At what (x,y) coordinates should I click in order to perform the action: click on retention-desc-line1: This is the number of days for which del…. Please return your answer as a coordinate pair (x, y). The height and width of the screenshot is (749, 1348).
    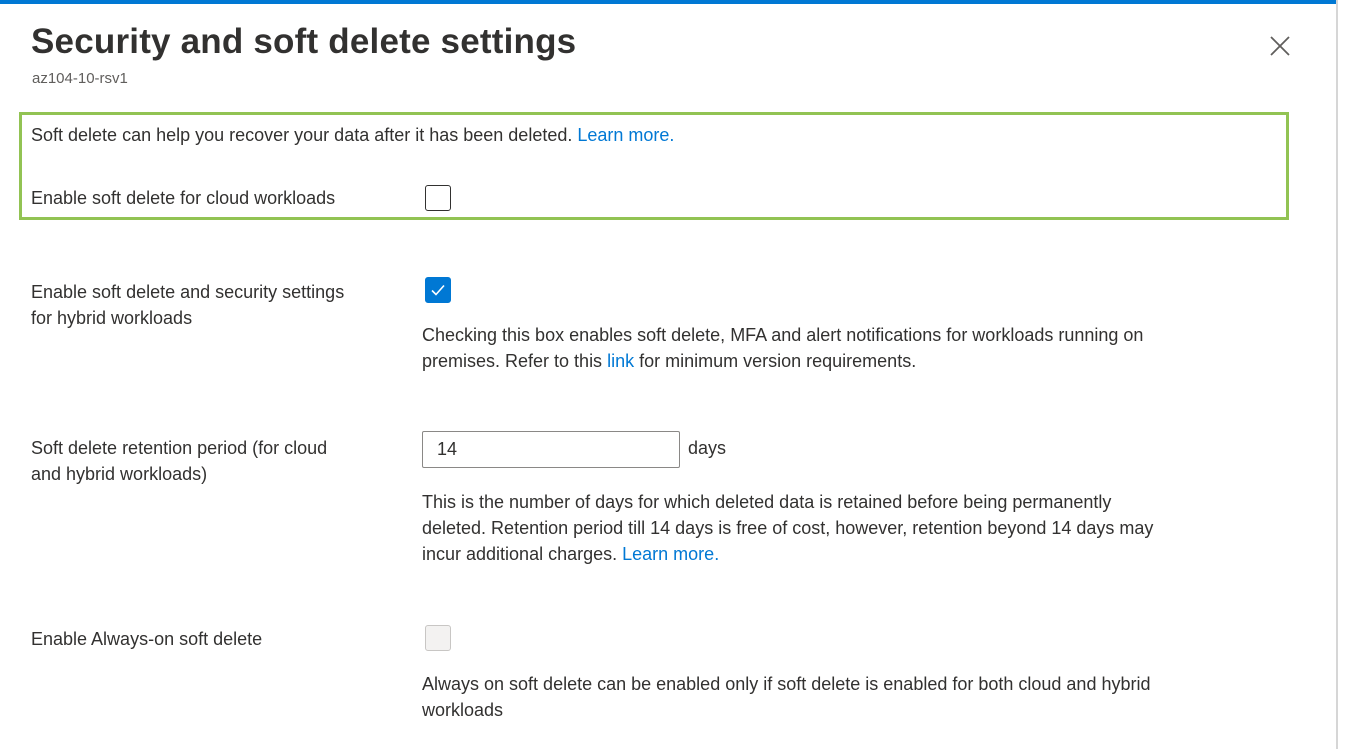
    Looking at the image, I should click on (767, 502).